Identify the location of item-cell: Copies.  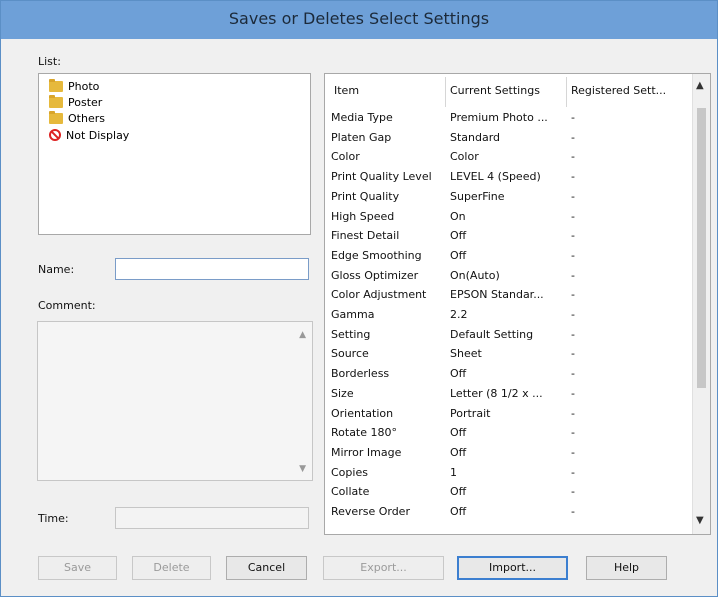
(349, 472).